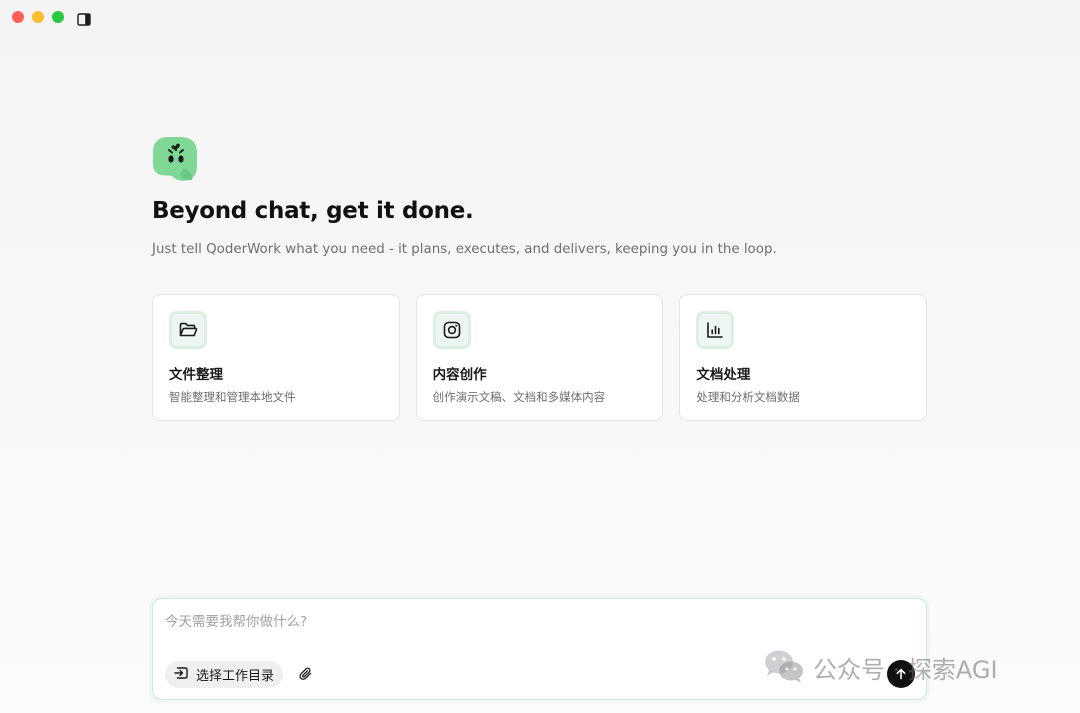 The image size is (1080, 713). Describe the element at coordinates (232, 397) in the screenshot. I see `card-description: 智能整理和管理本地文件` at that location.